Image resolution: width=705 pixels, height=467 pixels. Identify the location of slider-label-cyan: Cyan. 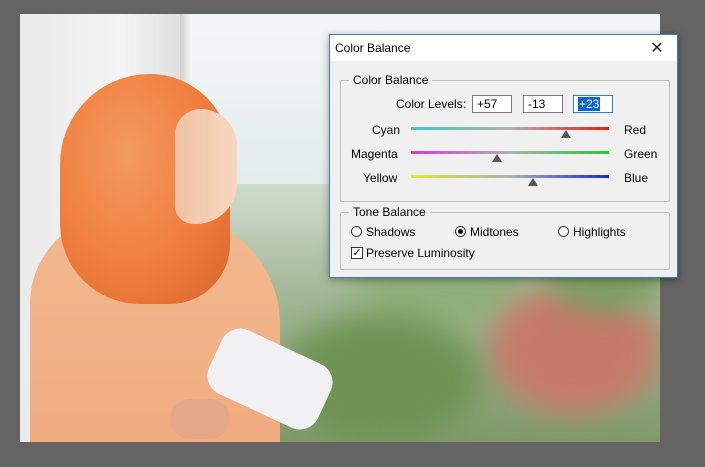
(386, 130).